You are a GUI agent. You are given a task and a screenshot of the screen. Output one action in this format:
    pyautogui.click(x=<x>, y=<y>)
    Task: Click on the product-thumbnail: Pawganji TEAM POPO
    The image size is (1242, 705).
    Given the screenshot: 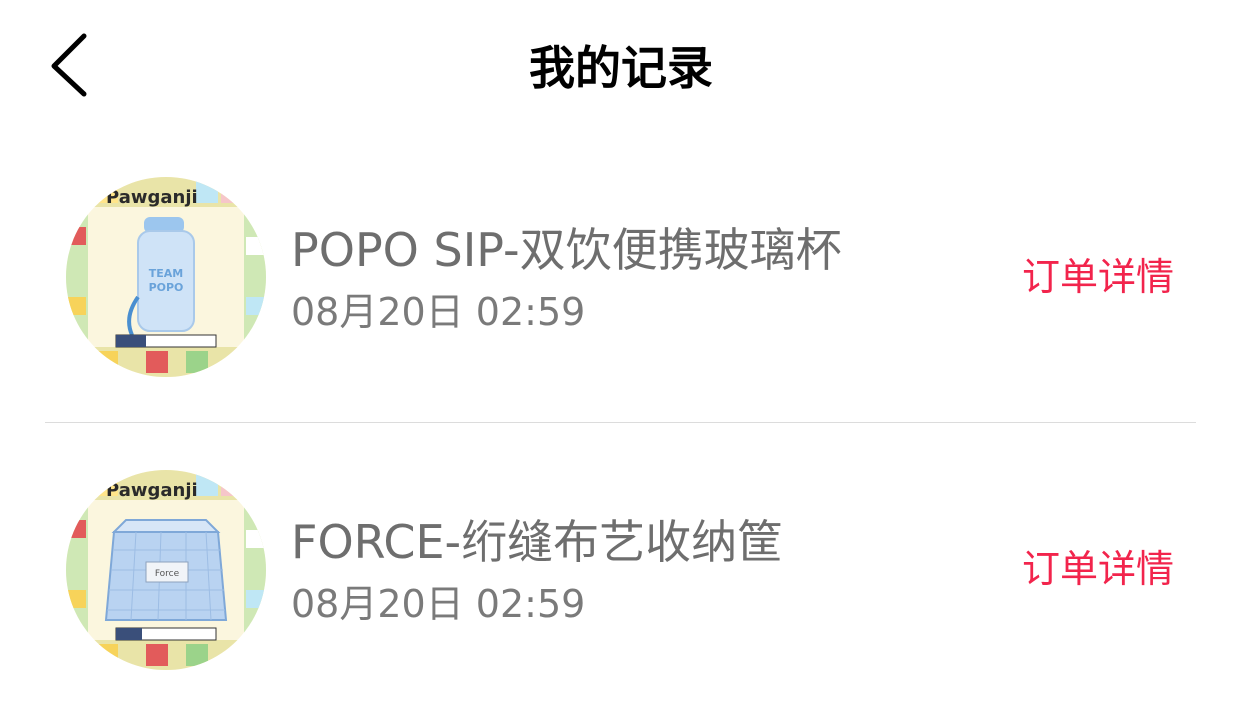 What is the action you would take?
    pyautogui.click(x=166, y=277)
    